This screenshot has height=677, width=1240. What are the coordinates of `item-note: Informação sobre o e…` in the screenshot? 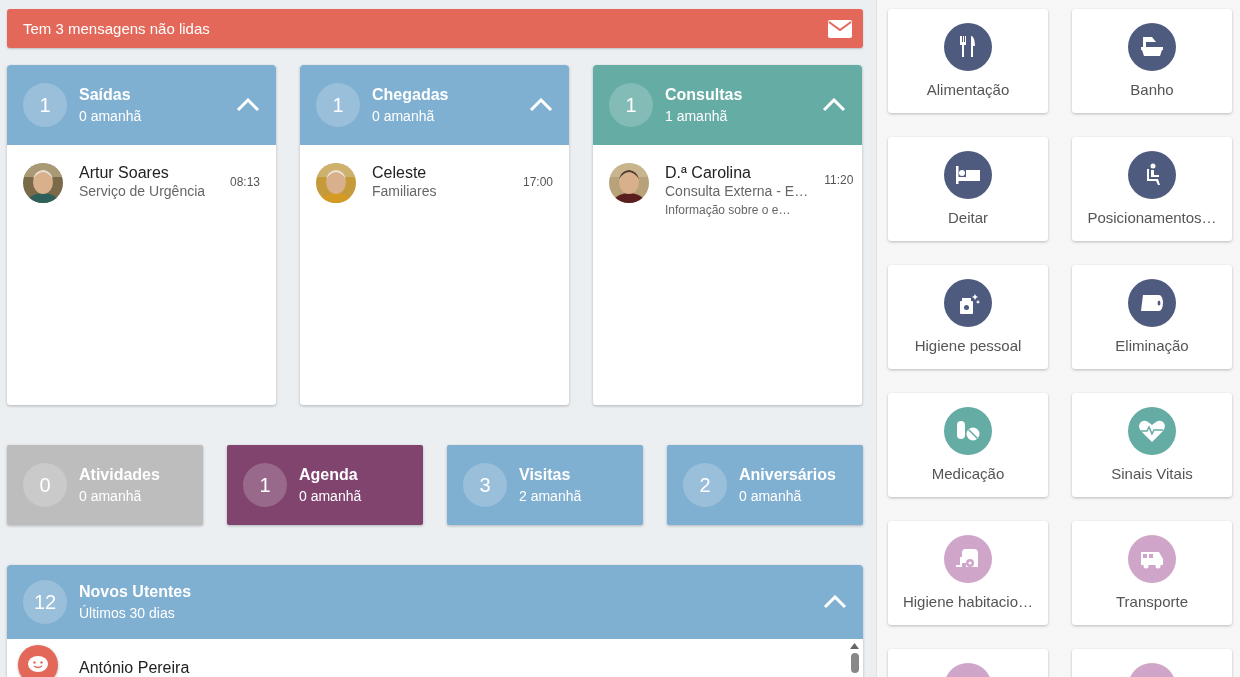 It's located at (728, 210).